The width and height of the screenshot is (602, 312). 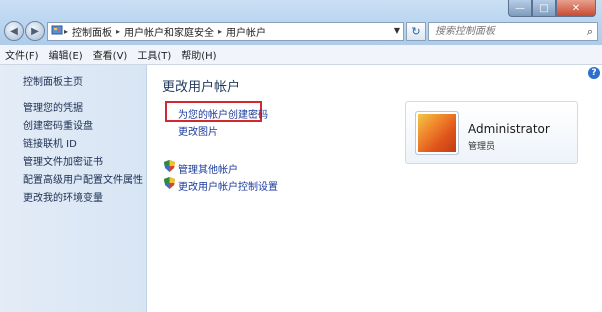 What do you see at coordinates (594, 73) in the screenshot?
I see `help-icon: ?` at bounding box center [594, 73].